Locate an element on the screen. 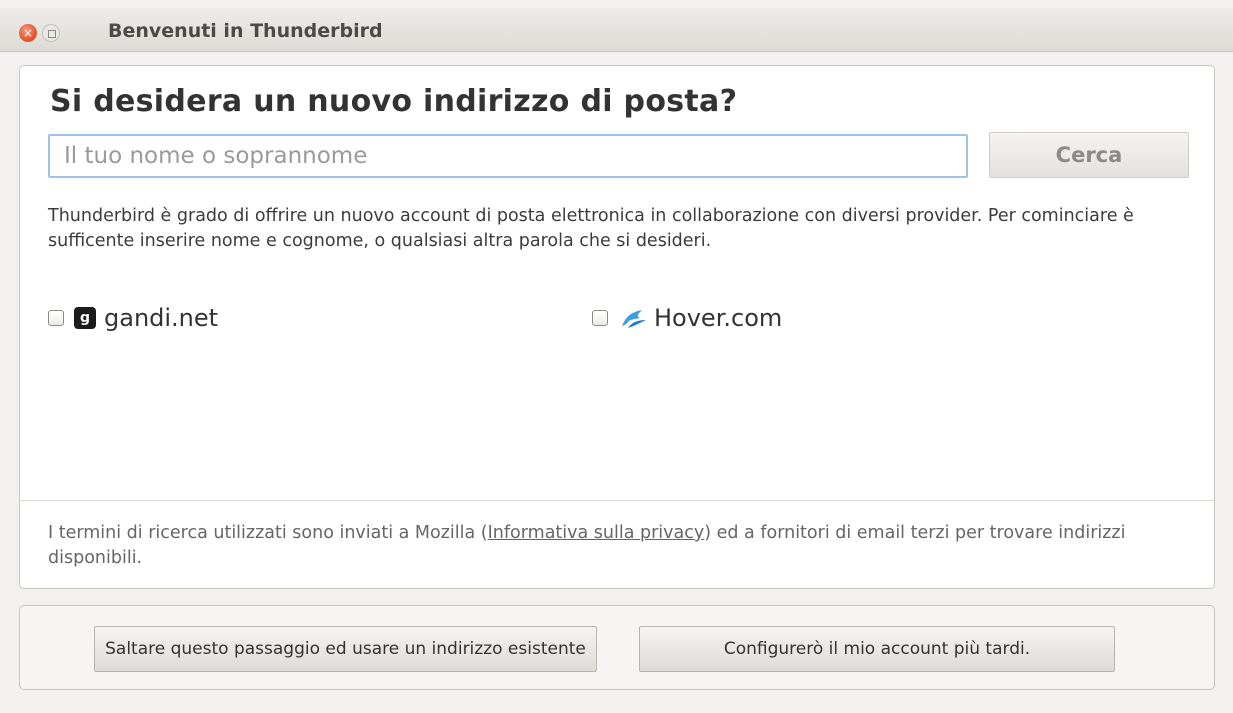 Image resolution: width=1233 pixels, height=713 pixels. provider-checkbox-hover is located at coordinates (600, 318).